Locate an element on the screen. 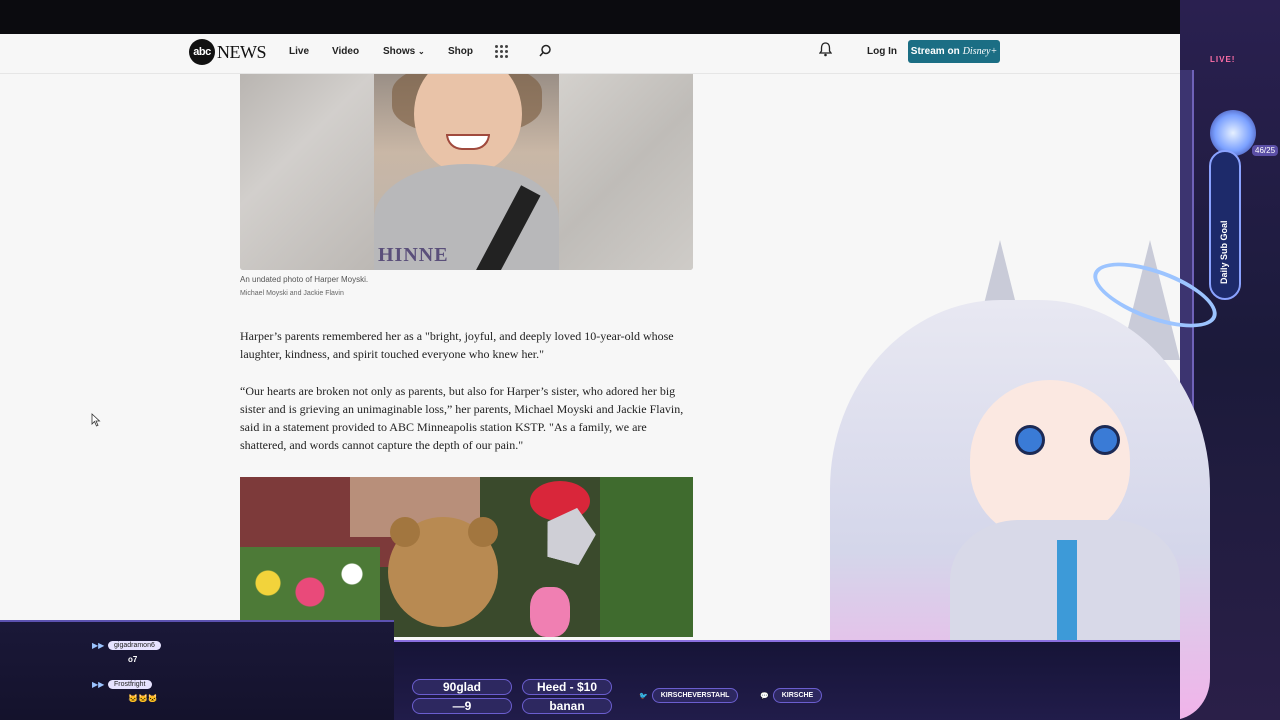  abc-news-logo: abc NEWS is located at coordinates (228, 52).